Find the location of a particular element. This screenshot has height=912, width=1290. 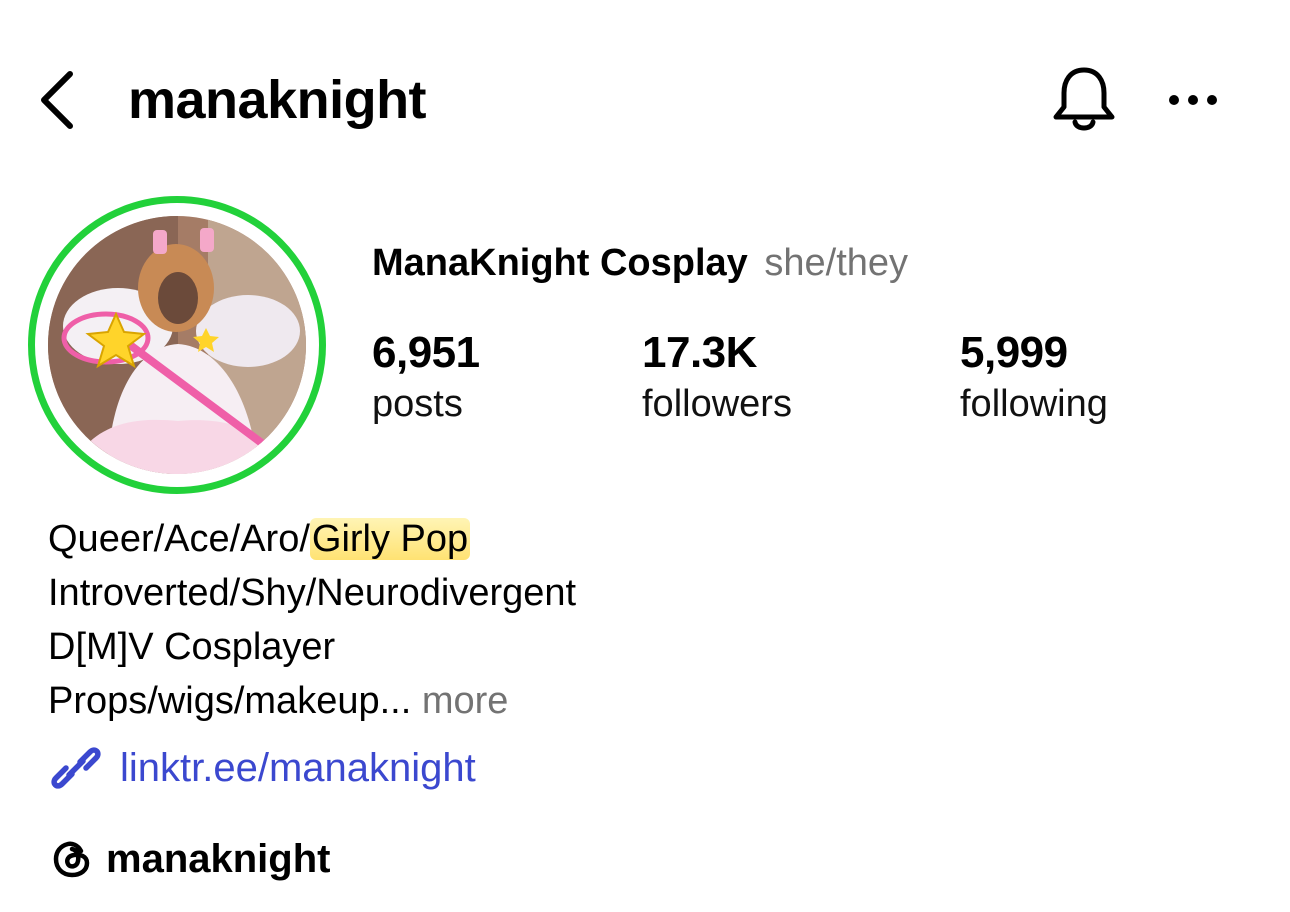

posts-stat: 6,951 posts is located at coordinates (426, 377).